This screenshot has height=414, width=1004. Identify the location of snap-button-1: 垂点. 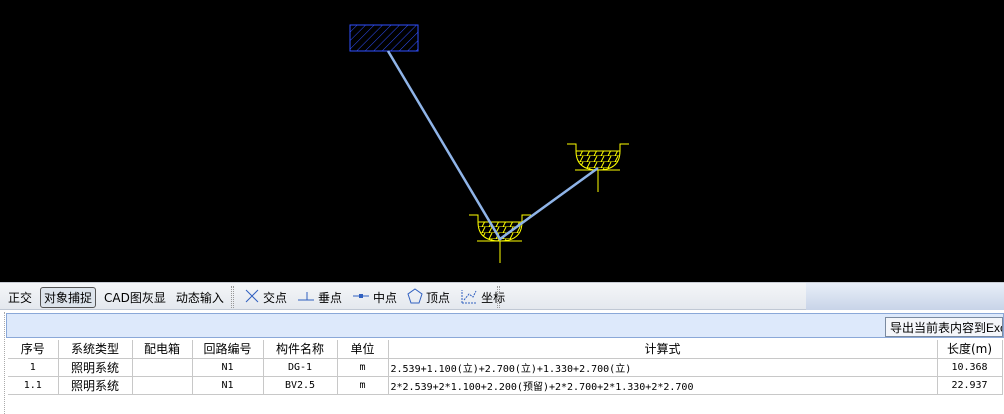
(319, 297).